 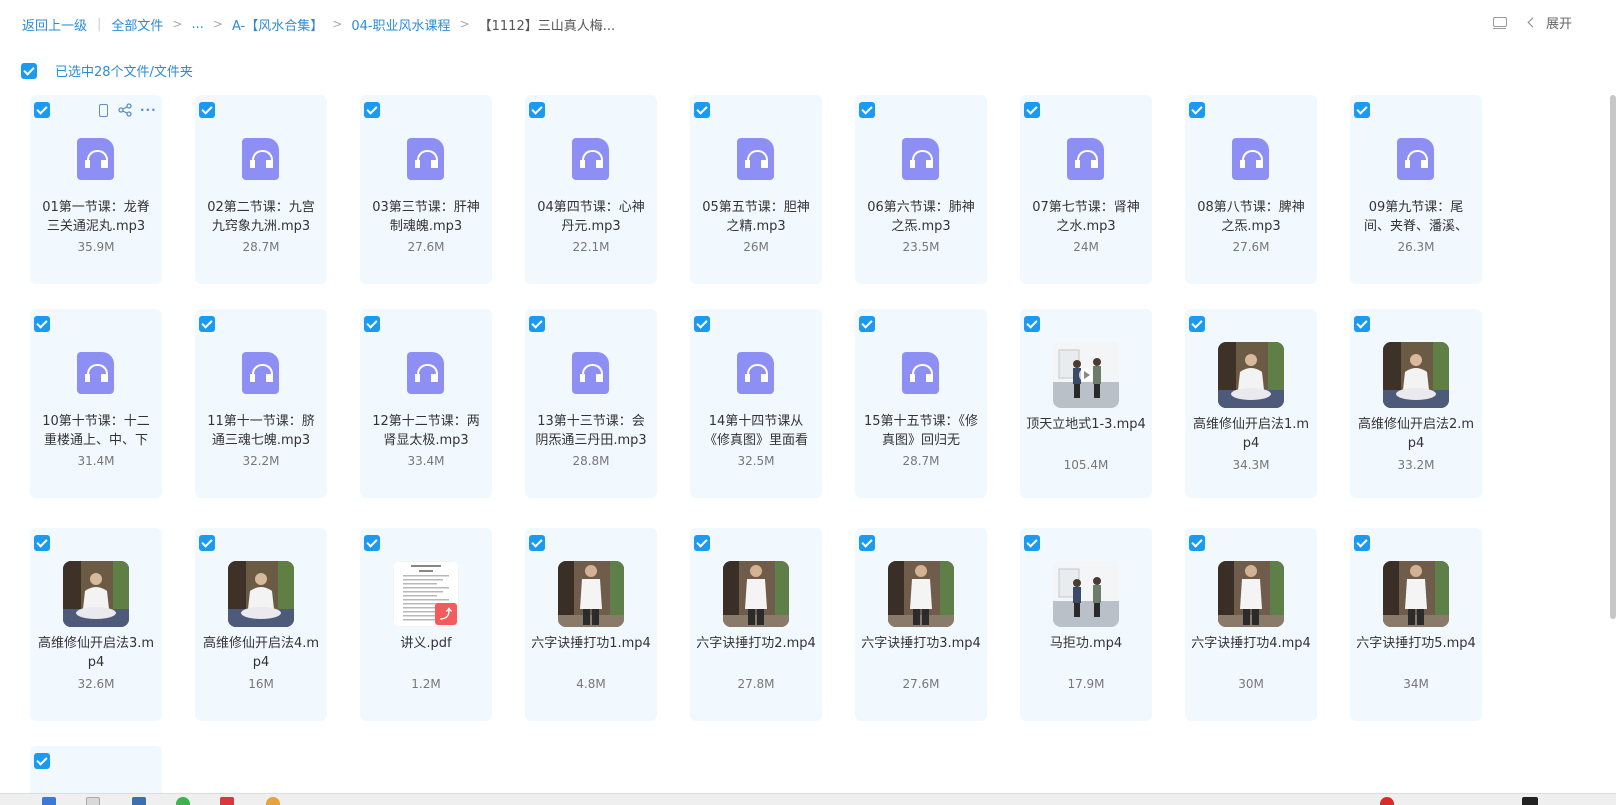 What do you see at coordinates (756, 643) in the screenshot?
I see `file-name: 六字诀捶打功2.mp4` at bounding box center [756, 643].